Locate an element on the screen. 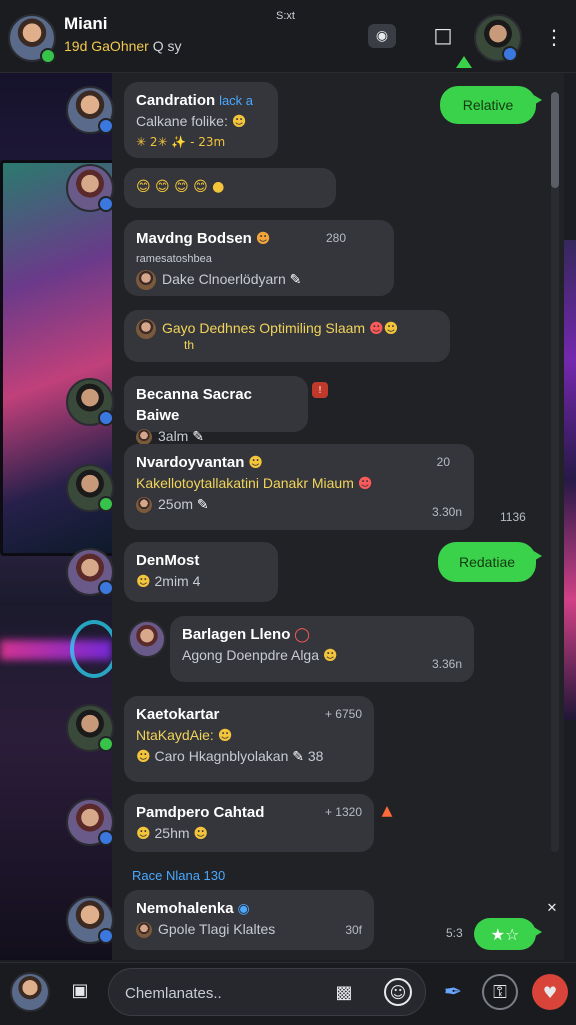 Image resolution: width=576 pixels, height=1025 pixels. message-text: Gayo Dedhnes Optimiling Slaam is located at coordinates (264, 328).